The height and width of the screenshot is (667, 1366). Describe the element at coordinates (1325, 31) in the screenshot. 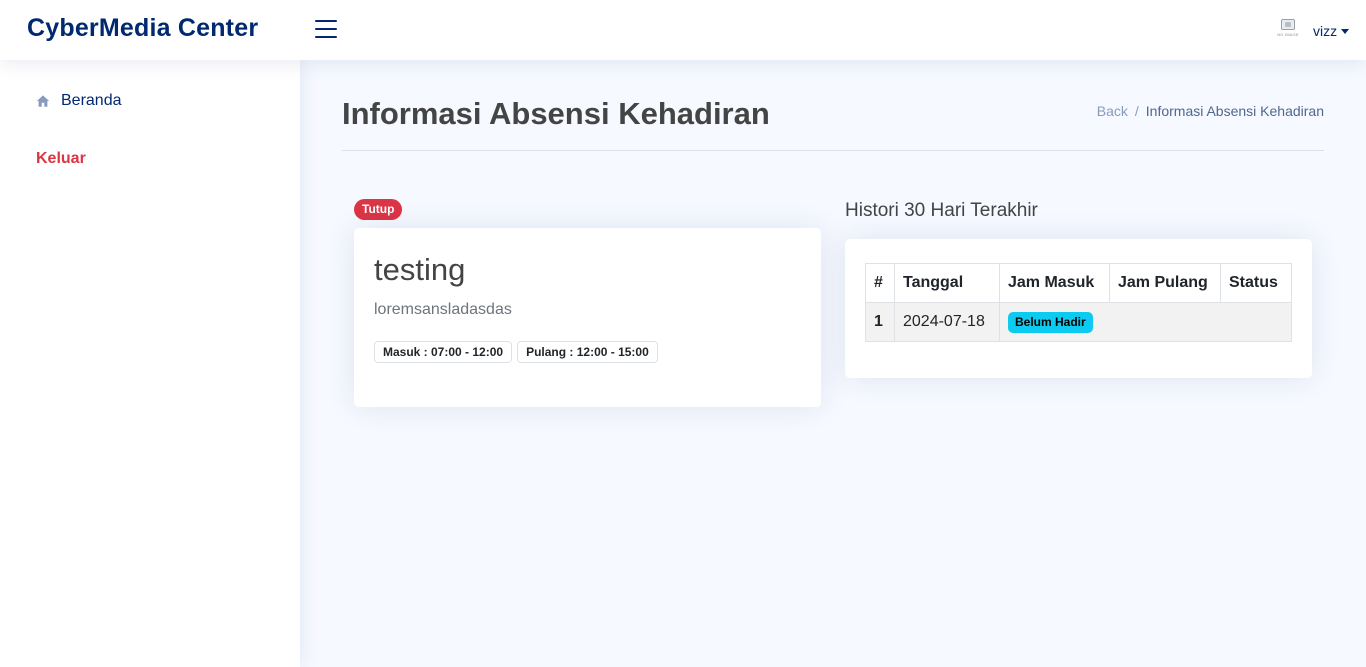

I see `username: vizz` at that location.